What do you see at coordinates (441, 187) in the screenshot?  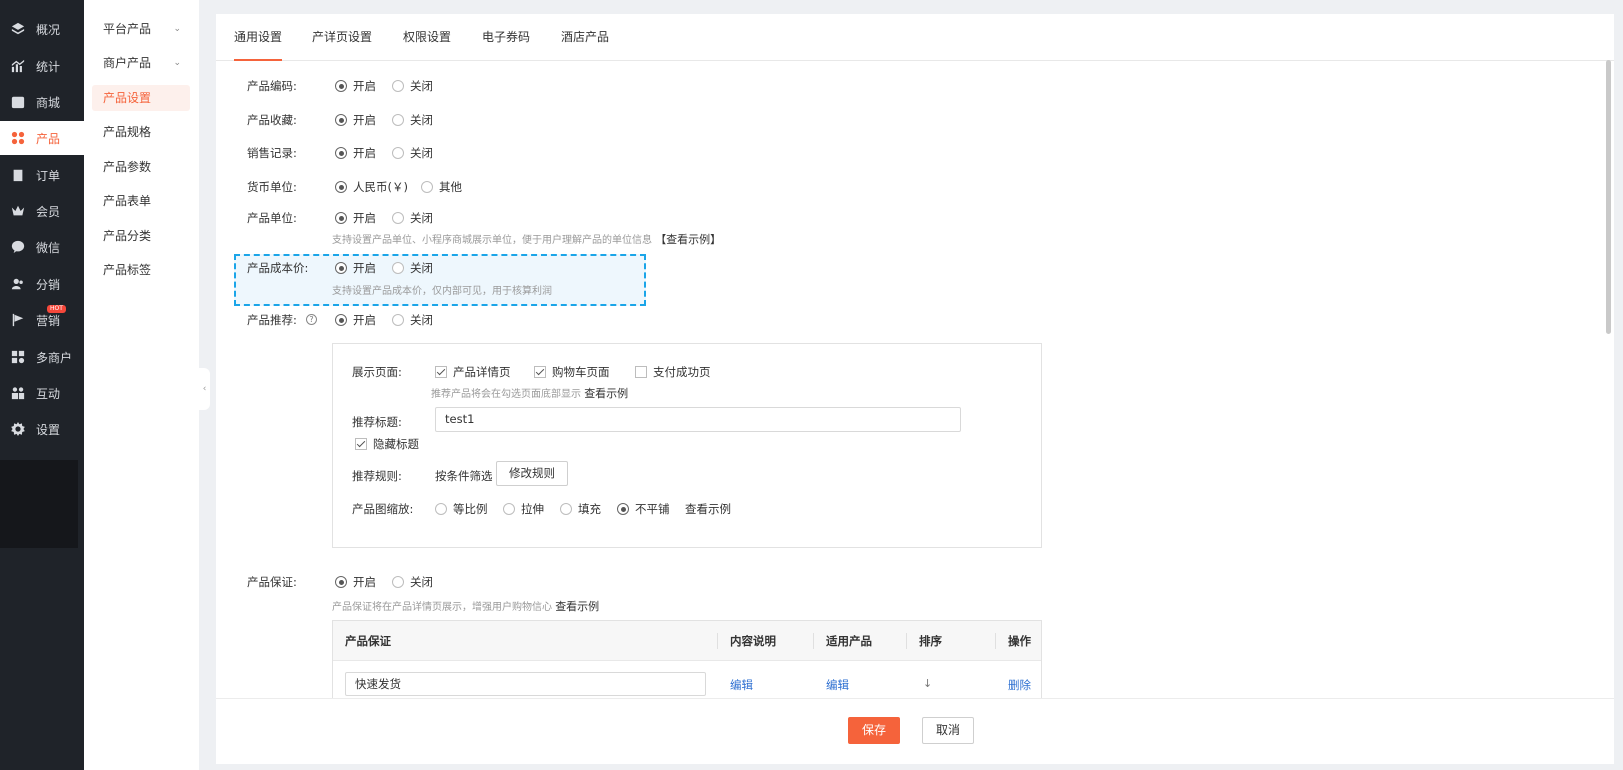 I see `currency-other-radio: 其他` at bounding box center [441, 187].